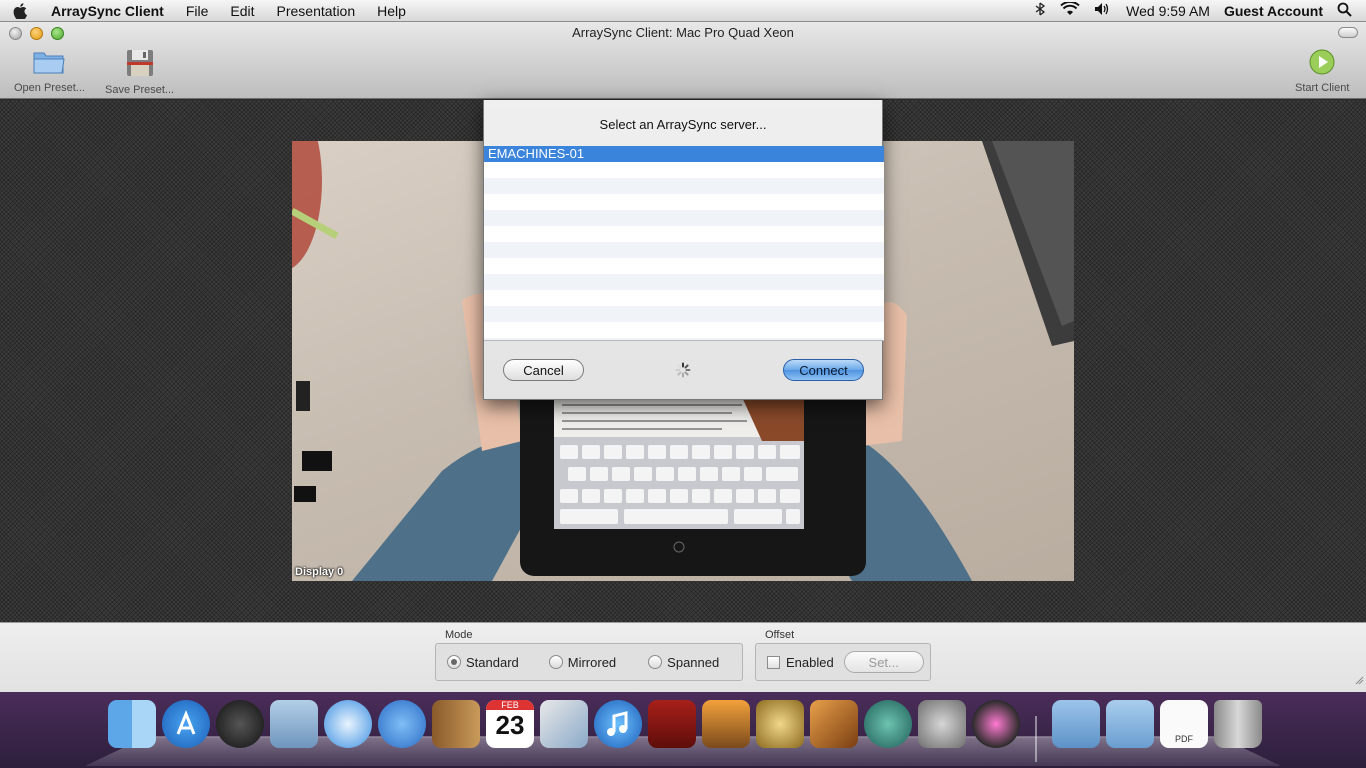  Describe the element at coordinates (294, 724) in the screenshot. I see `mail-icon` at that location.